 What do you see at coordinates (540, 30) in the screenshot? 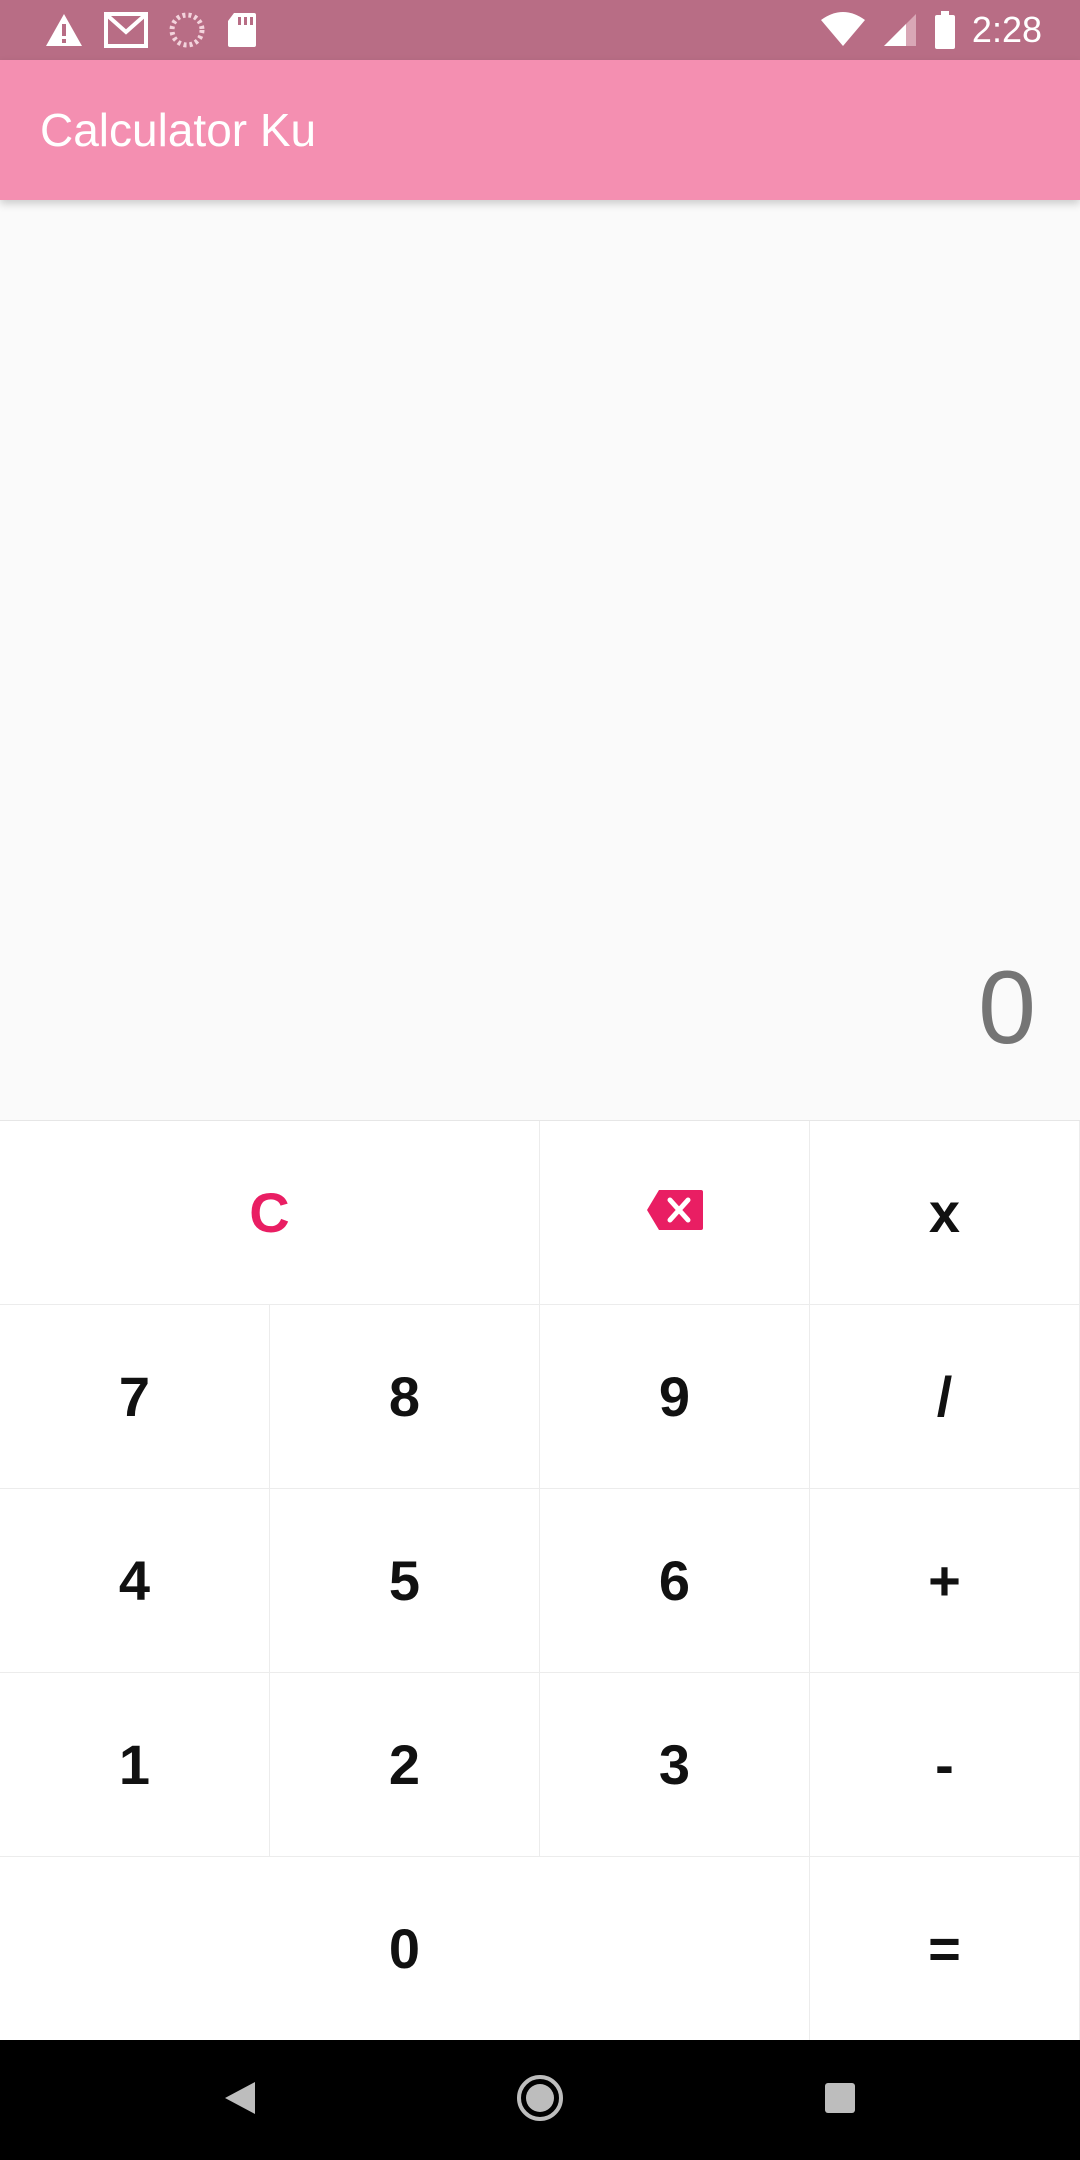
I see `status-bar: 2:28` at bounding box center [540, 30].